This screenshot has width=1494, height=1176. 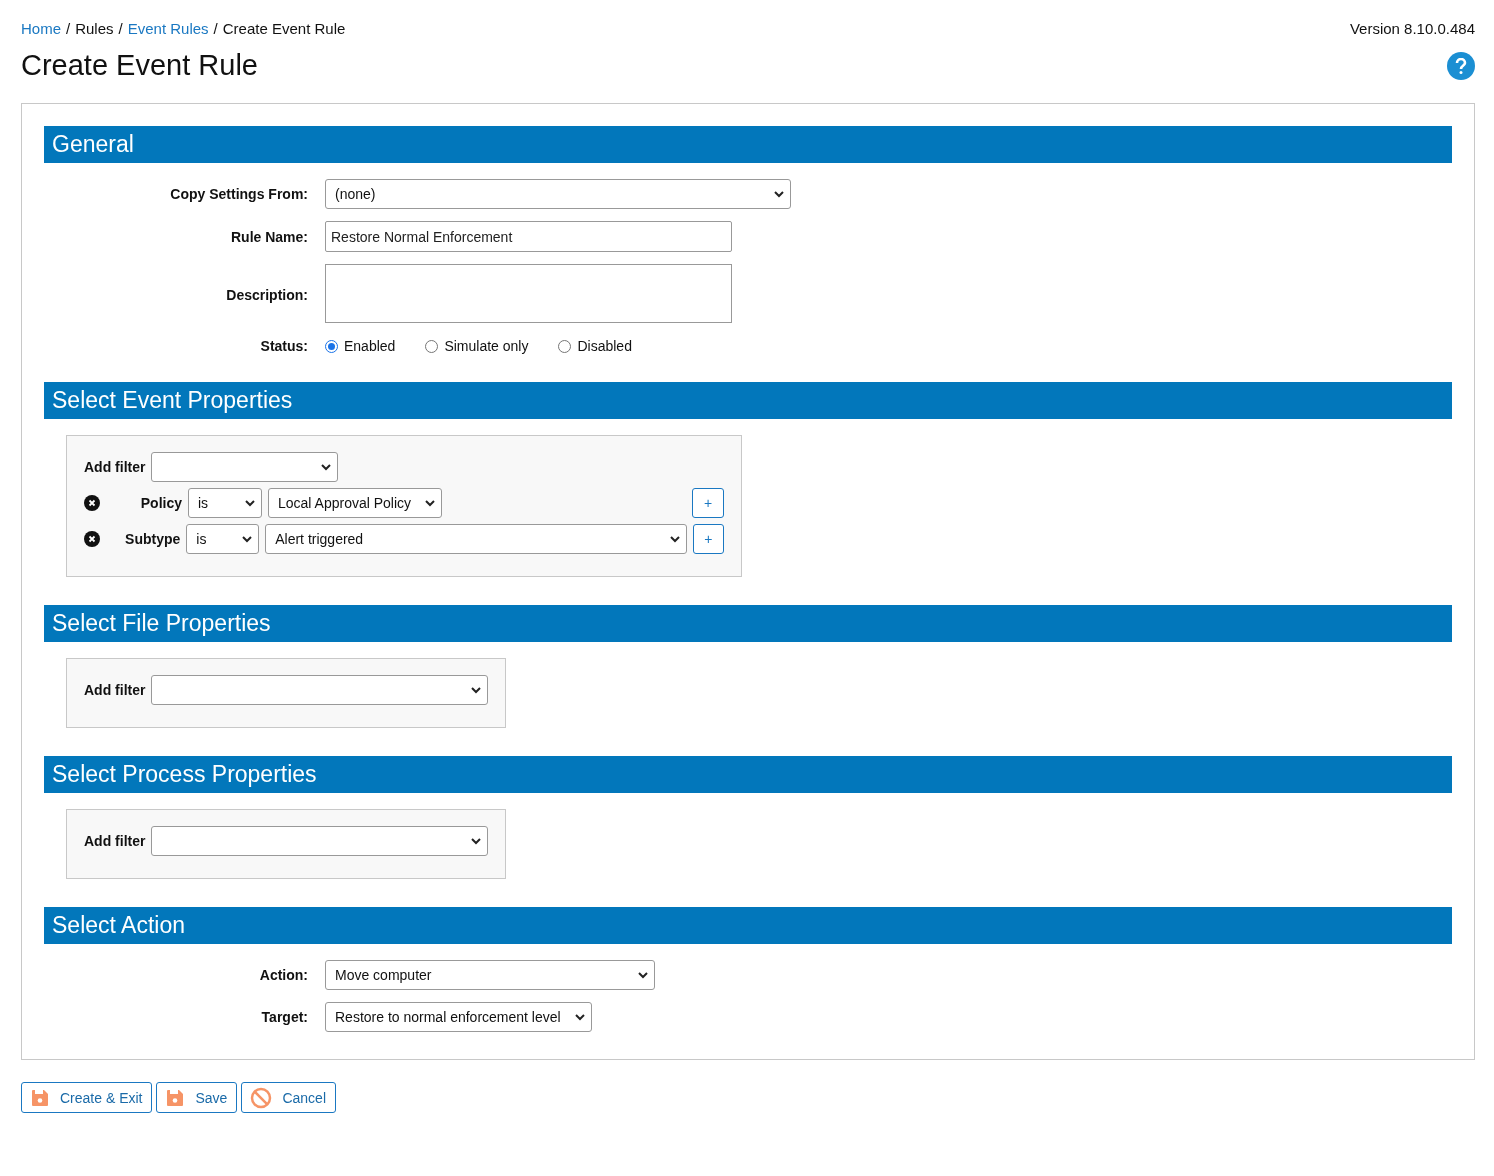 I want to click on section-header: Select Action, so click(x=748, y=925).